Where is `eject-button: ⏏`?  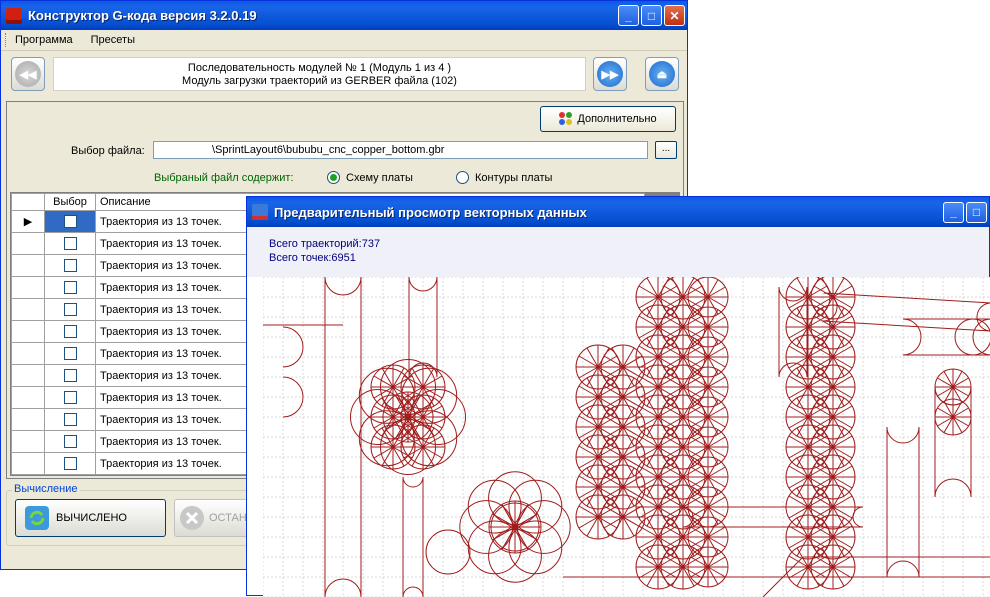 eject-button: ⏏ is located at coordinates (662, 74).